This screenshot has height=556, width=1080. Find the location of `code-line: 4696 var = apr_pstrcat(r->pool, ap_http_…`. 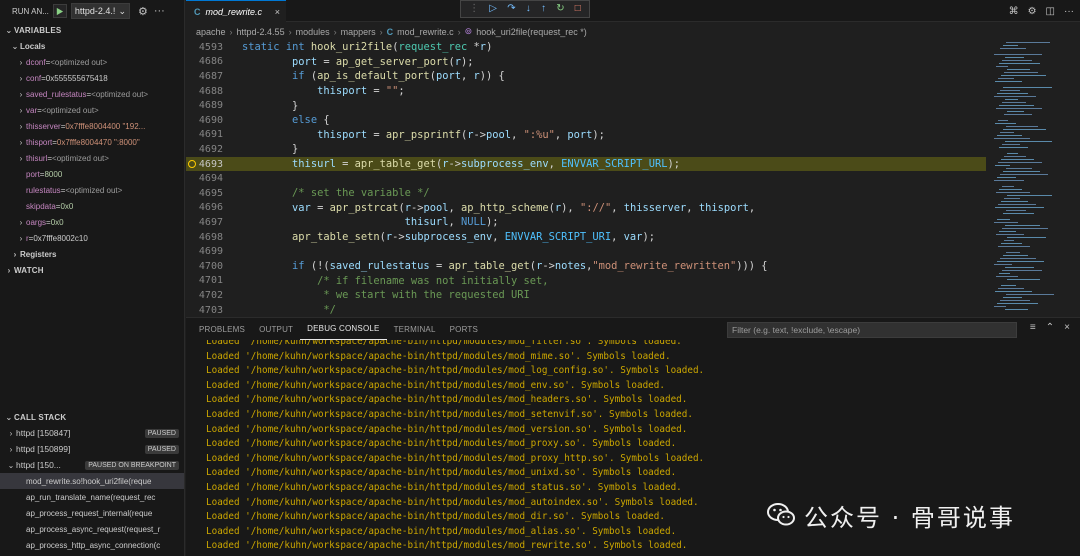

code-line: 4696 var = apr_pstrcat(r->pool, ap_http_… is located at coordinates (586, 208).